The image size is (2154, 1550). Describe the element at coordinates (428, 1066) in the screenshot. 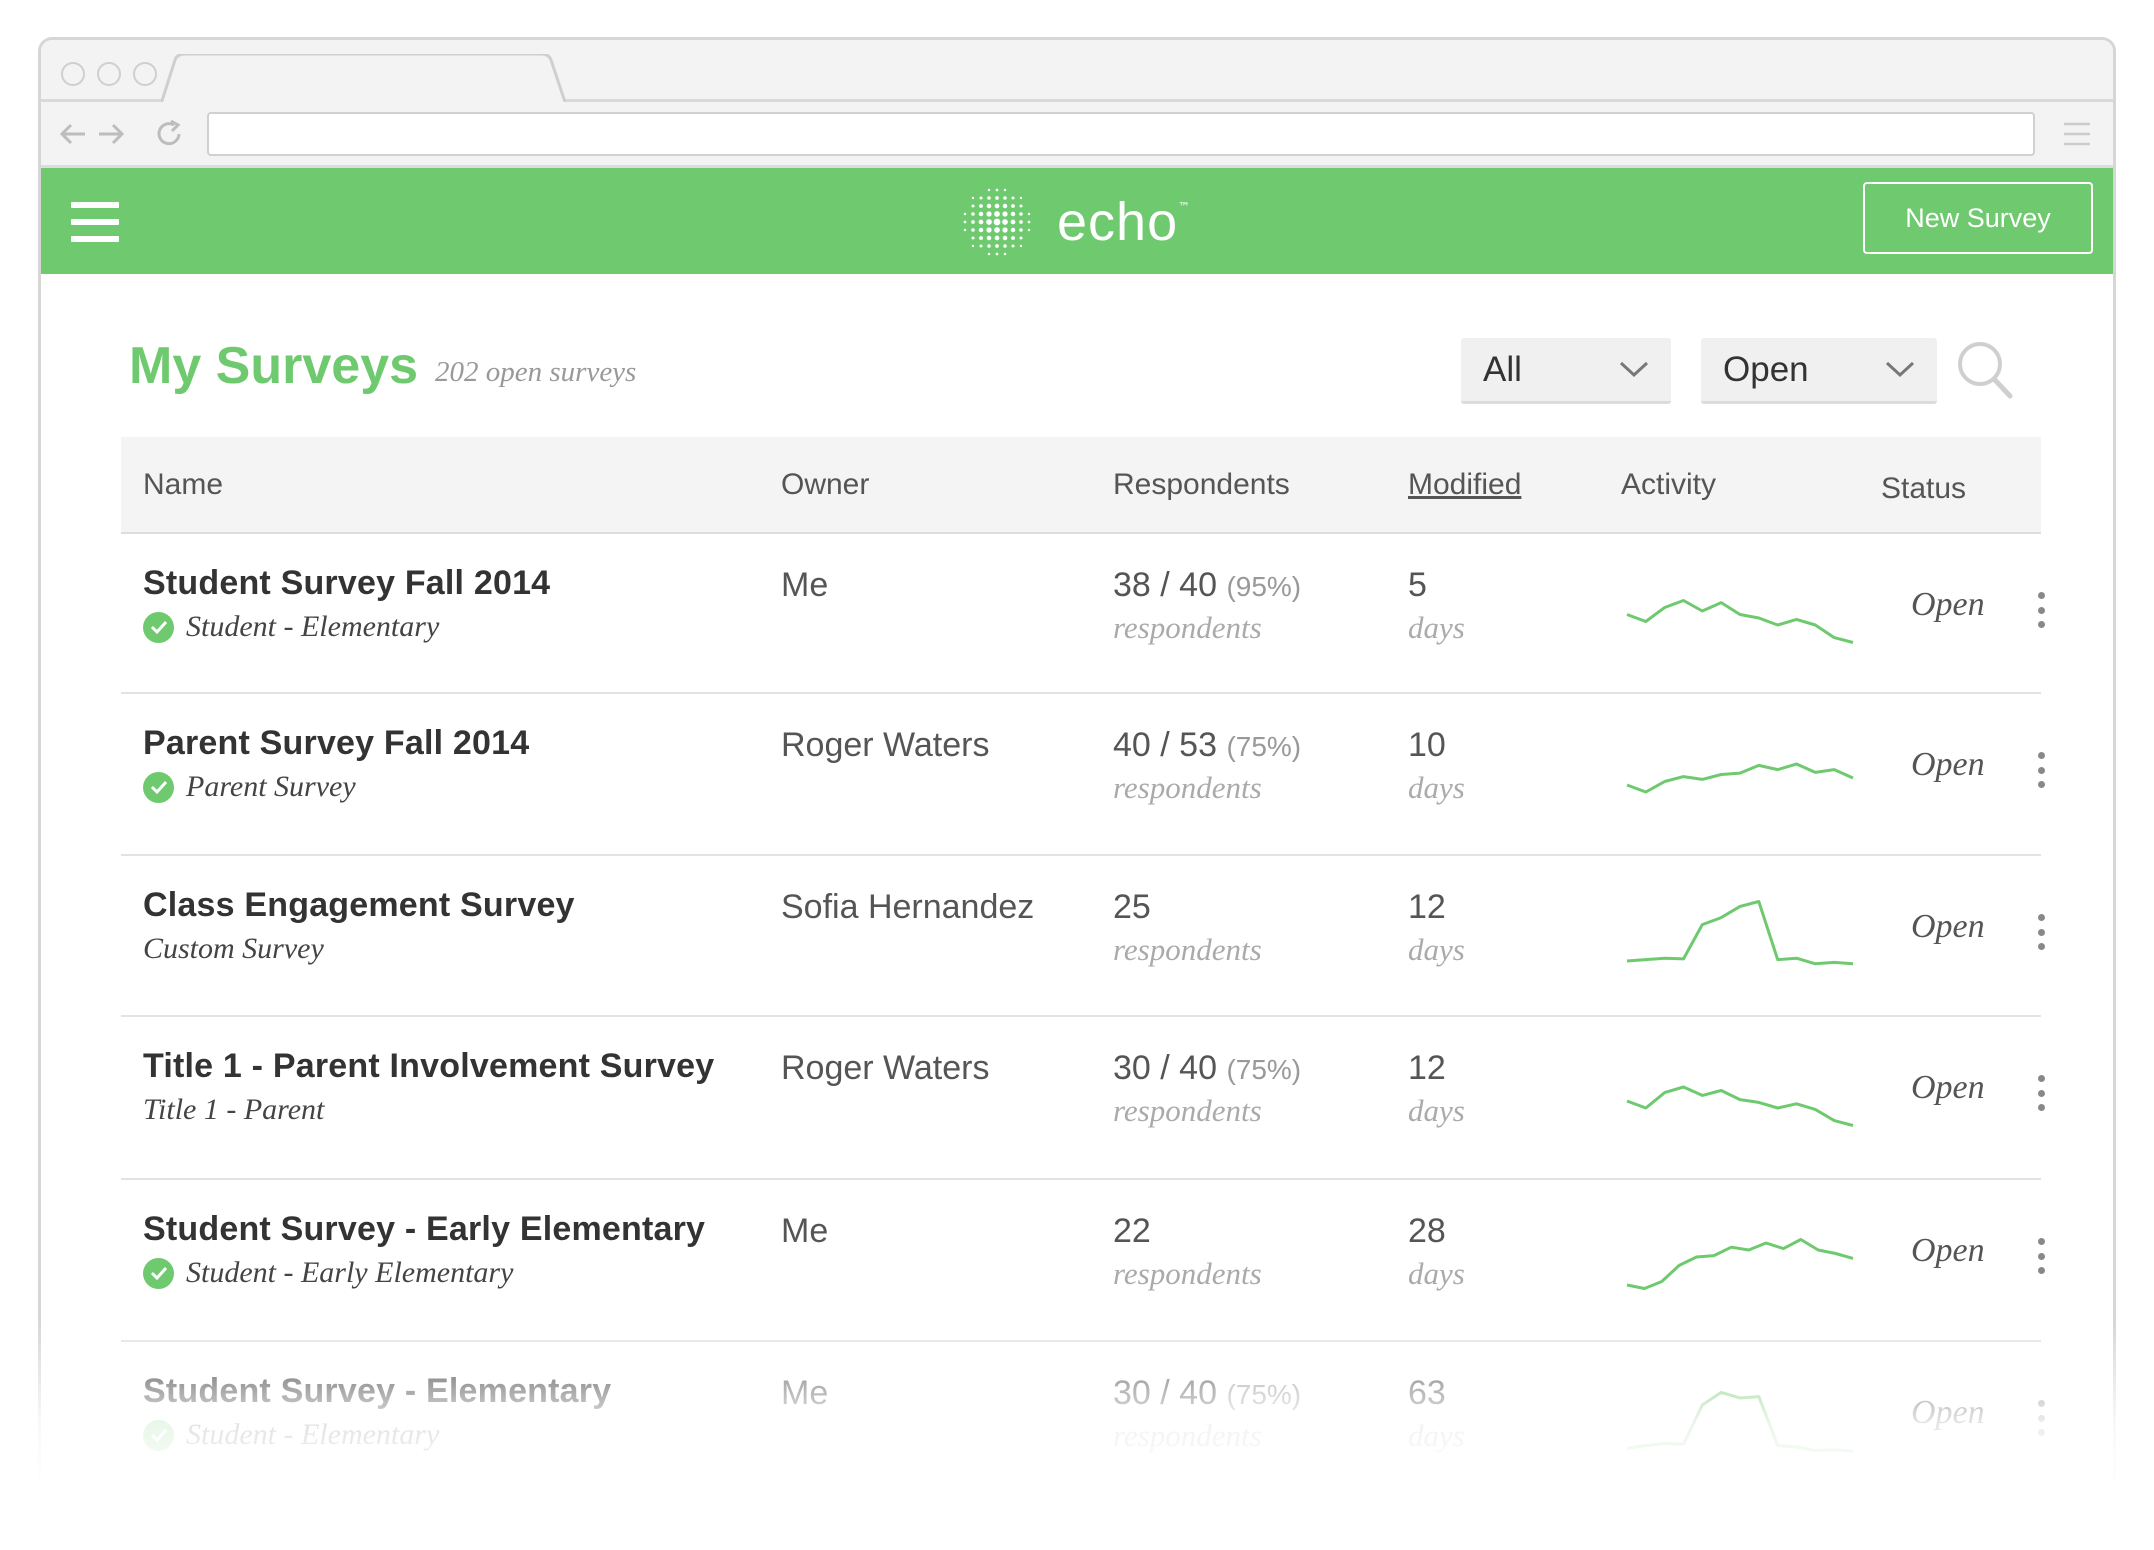

I see `survey-name: Title 1 - Parent Involvement Survey` at that location.